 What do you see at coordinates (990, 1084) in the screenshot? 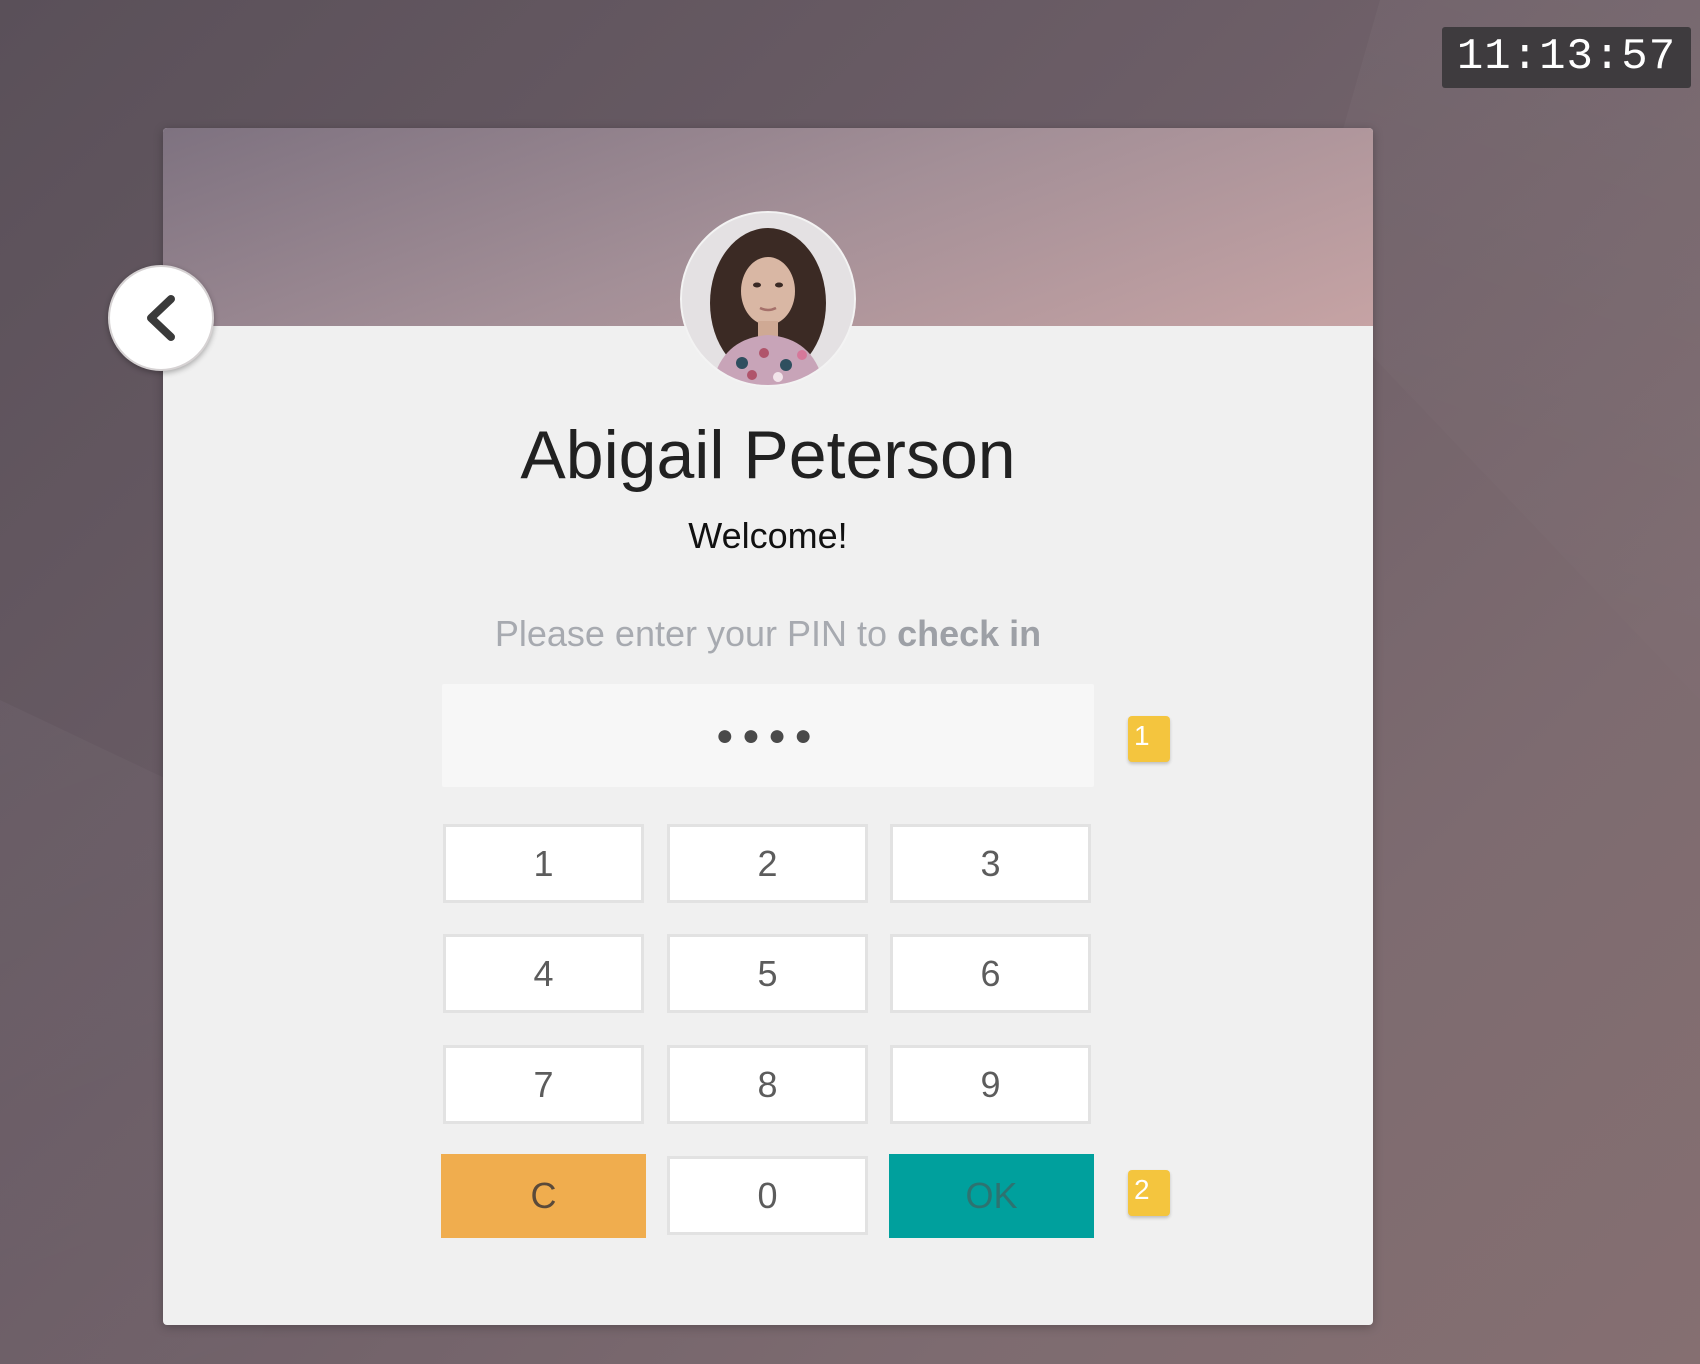
I see `keypad-key-9: 9` at bounding box center [990, 1084].